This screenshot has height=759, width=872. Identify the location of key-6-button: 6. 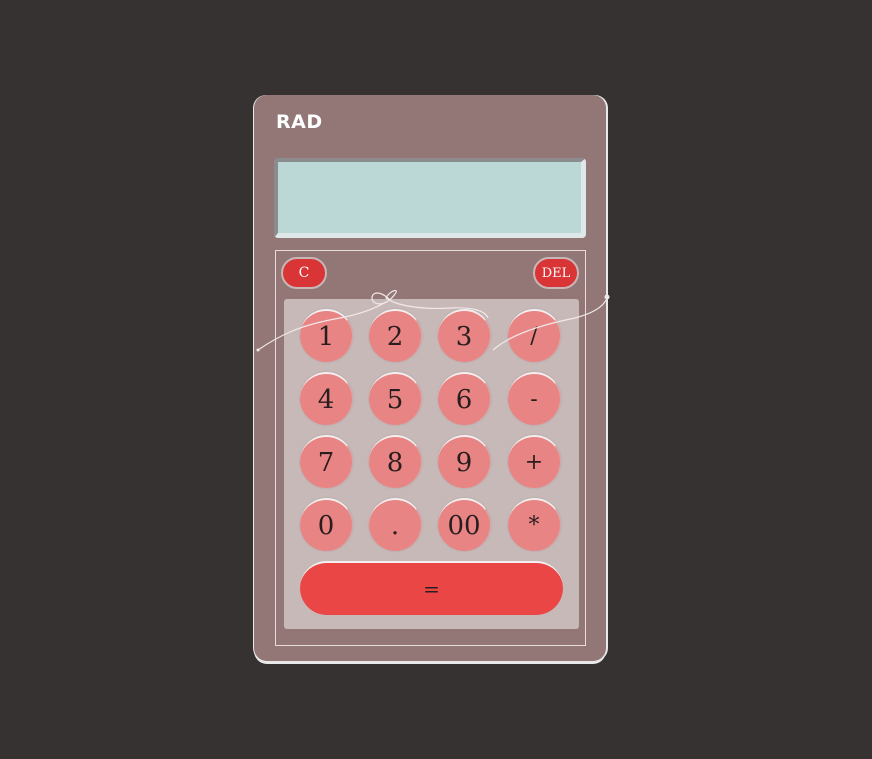
(464, 398).